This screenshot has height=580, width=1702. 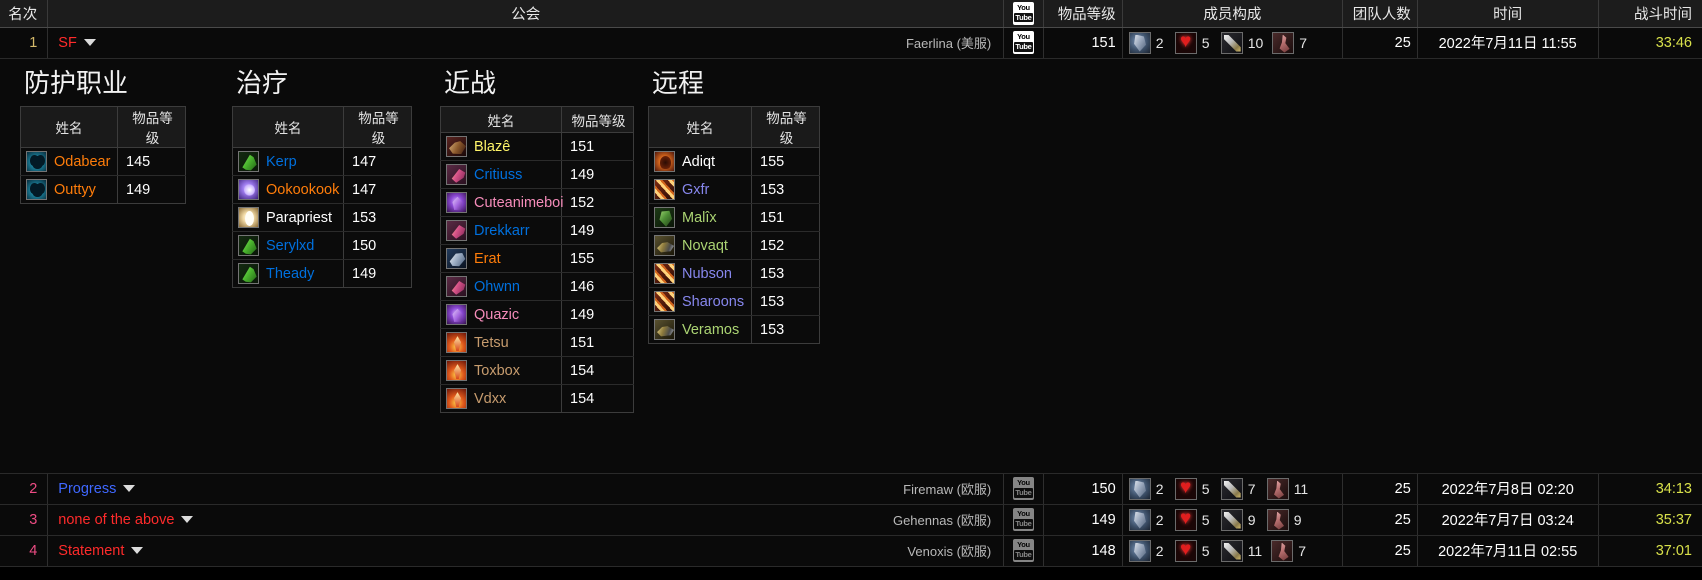 I want to click on player-name-label: Adiqt, so click(x=698, y=162).